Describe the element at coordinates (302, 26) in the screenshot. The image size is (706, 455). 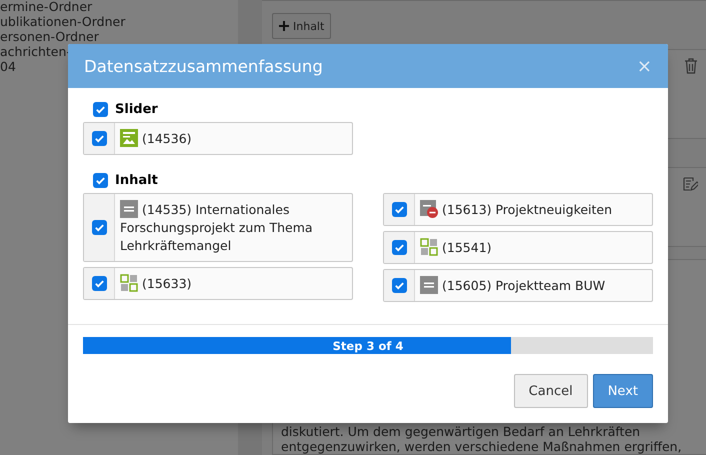
I see `add-content-button: Inhalt` at that location.